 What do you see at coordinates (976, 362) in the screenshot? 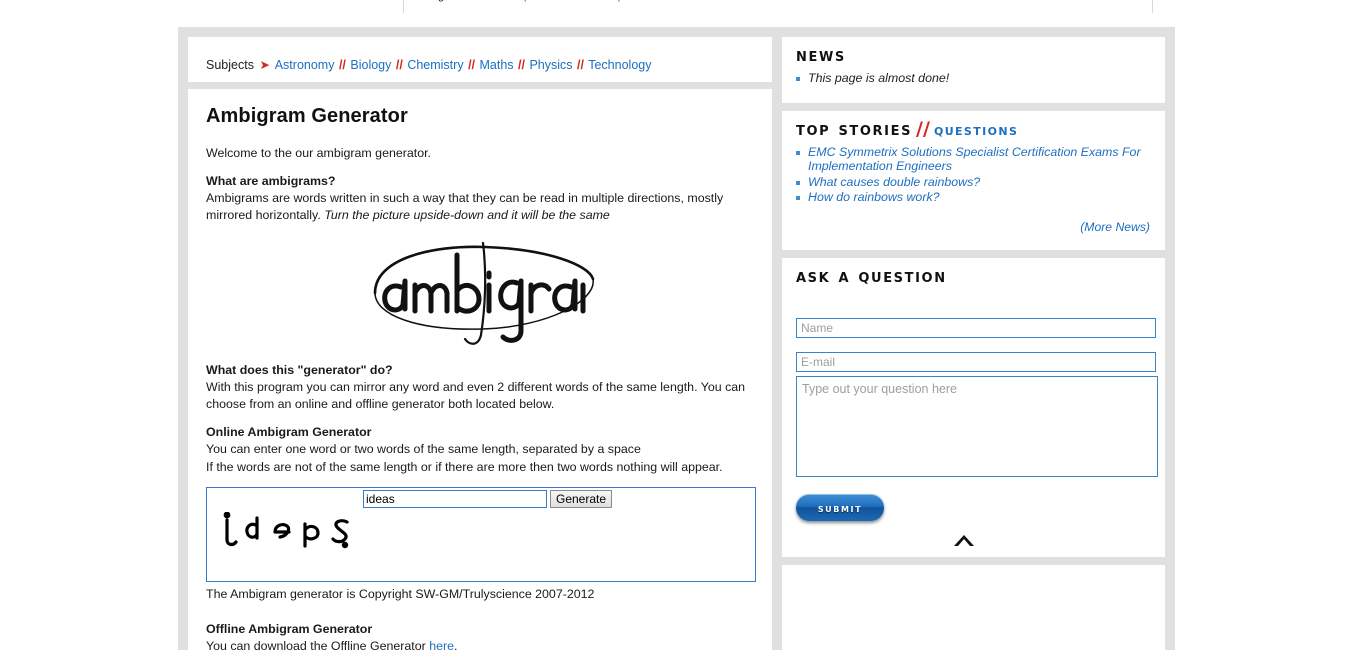
I see `email-input` at bounding box center [976, 362].